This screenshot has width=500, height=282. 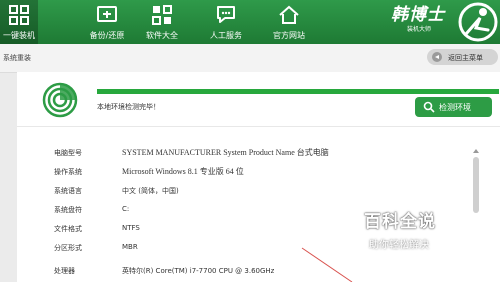 I want to click on watermark-subtitle: 助你轻松解决, so click(x=399, y=245).